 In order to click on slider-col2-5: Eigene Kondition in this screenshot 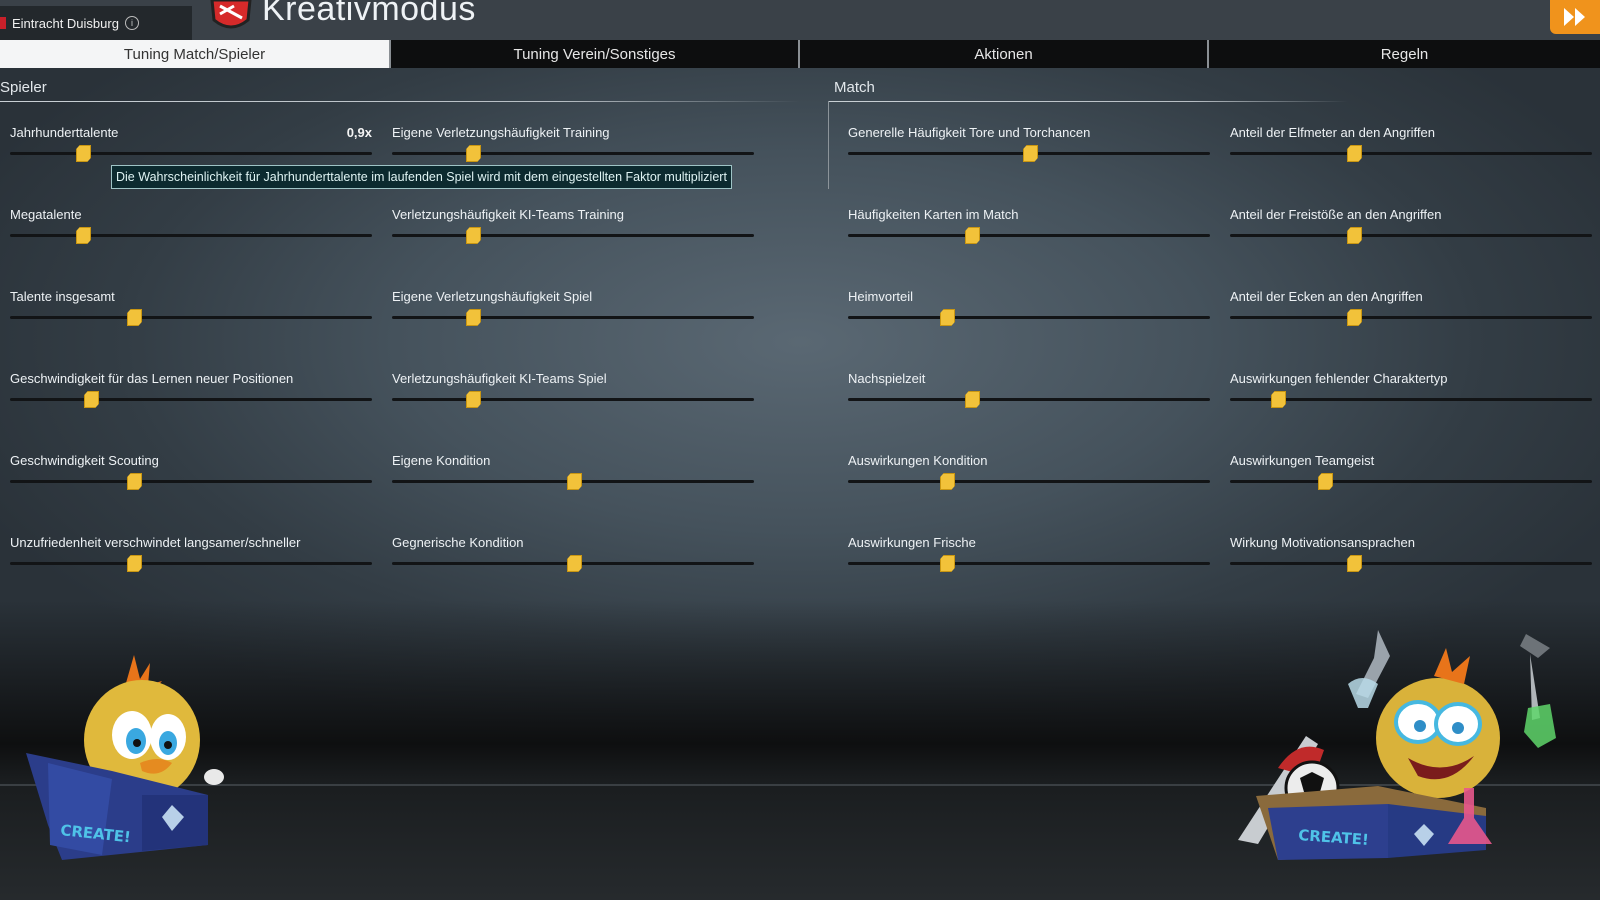, I will do `click(573, 478)`.